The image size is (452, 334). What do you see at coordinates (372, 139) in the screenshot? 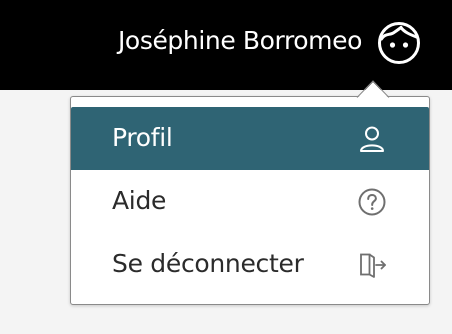
I see `user-icon` at bounding box center [372, 139].